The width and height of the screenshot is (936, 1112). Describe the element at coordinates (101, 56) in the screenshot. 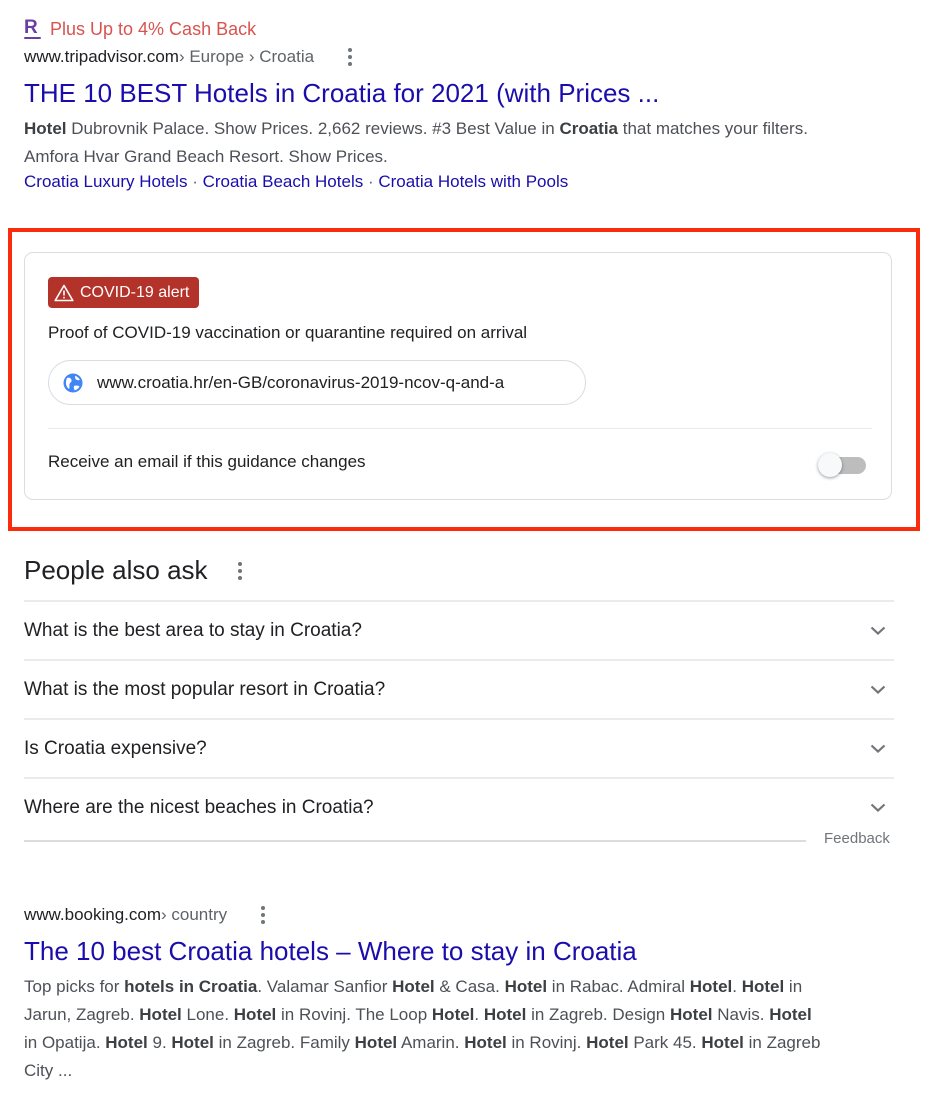

I see `result1-domain: www.tripadvisor.com` at that location.